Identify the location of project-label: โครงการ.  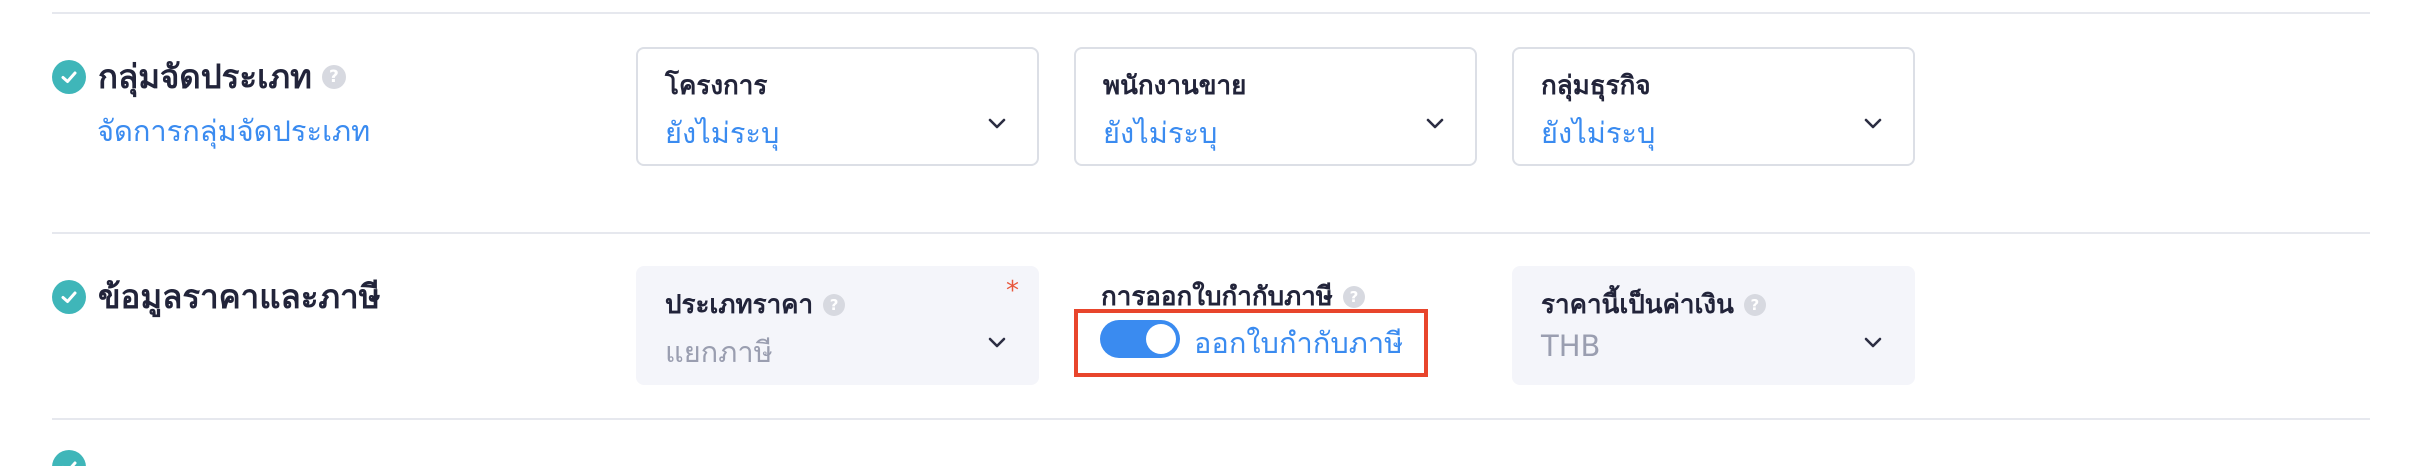
(716, 86).